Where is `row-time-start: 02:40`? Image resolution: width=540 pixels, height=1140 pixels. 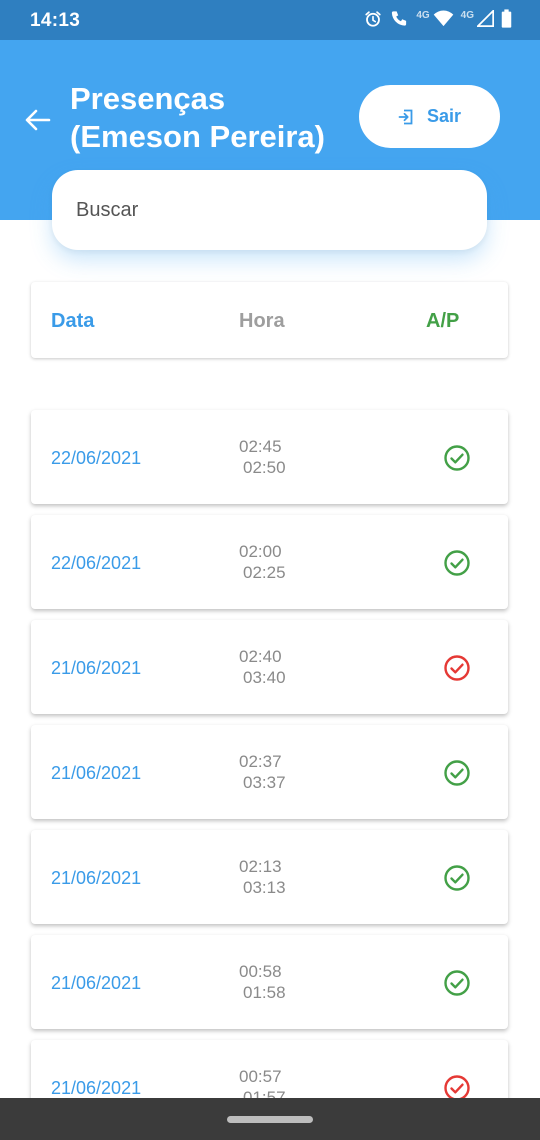
row-time-start: 02:40 is located at coordinates (260, 656).